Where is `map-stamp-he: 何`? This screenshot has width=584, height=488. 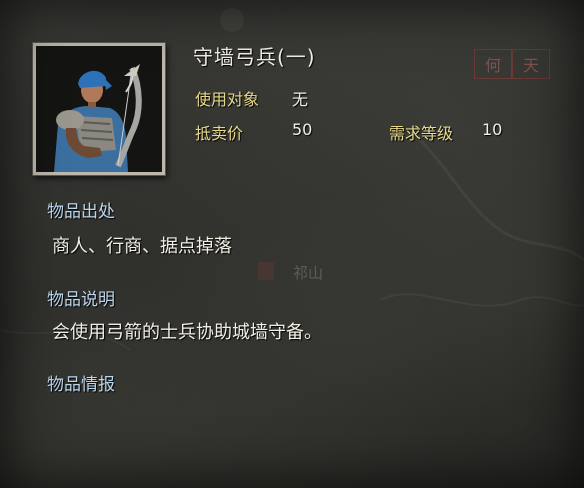 map-stamp-he: 何 is located at coordinates (493, 64).